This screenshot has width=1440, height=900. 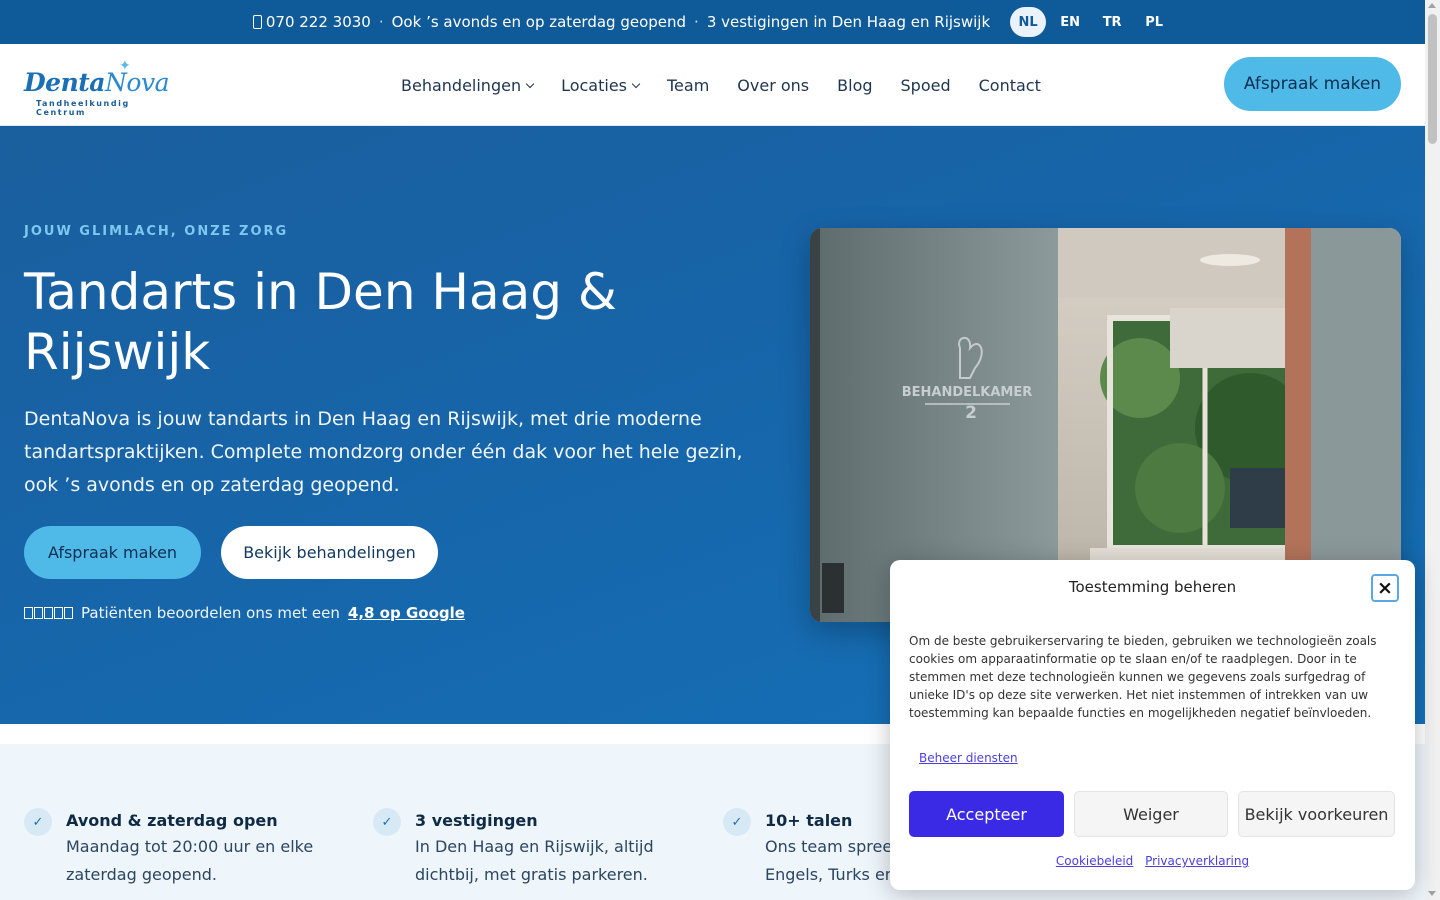 I want to click on logo-brand-nova: Nova, so click(x=137, y=82).